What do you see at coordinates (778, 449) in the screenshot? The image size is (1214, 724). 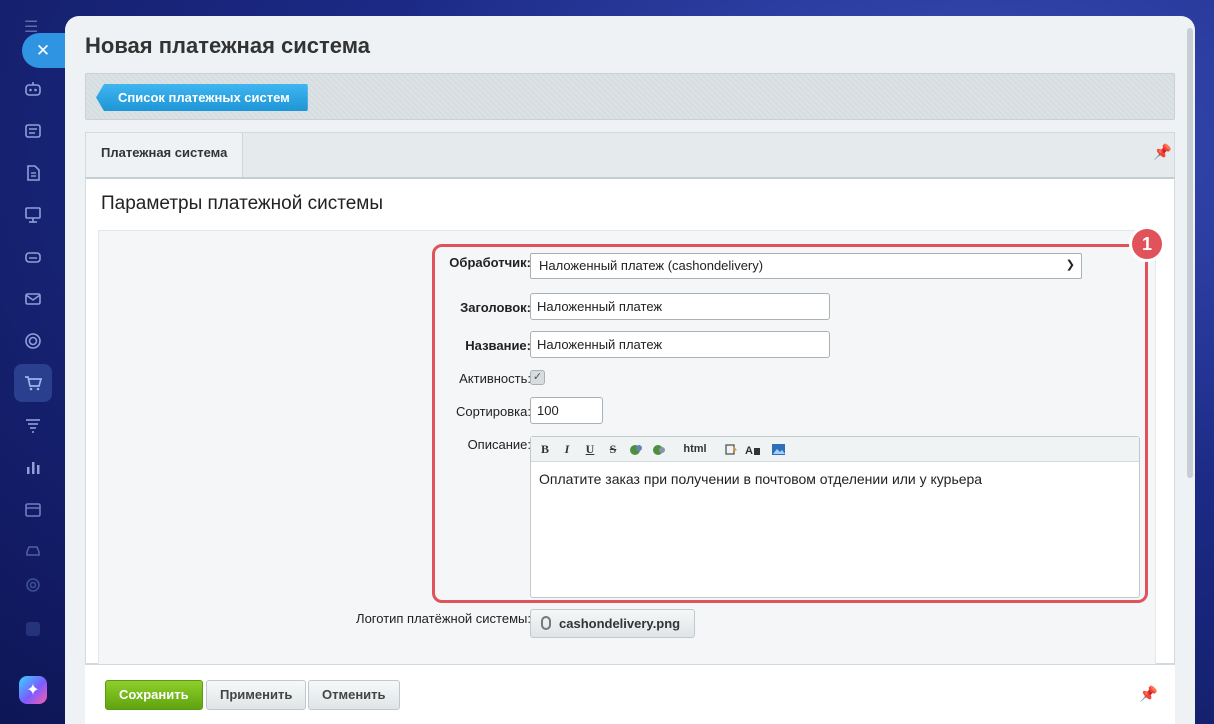 I see `image-icon` at bounding box center [778, 449].